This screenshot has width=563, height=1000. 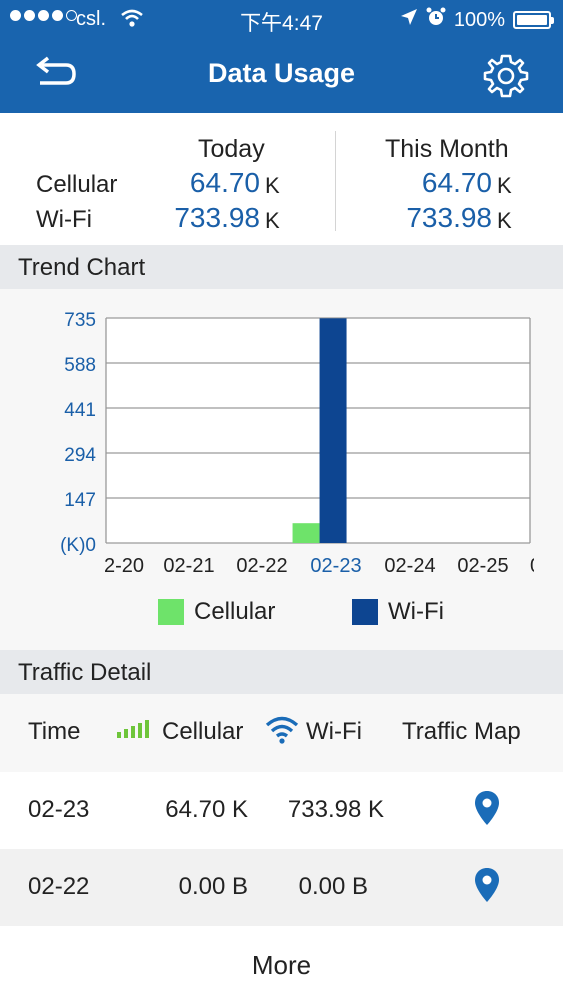 What do you see at coordinates (482, 566) in the screenshot?
I see `x-tick-label: 02-25` at bounding box center [482, 566].